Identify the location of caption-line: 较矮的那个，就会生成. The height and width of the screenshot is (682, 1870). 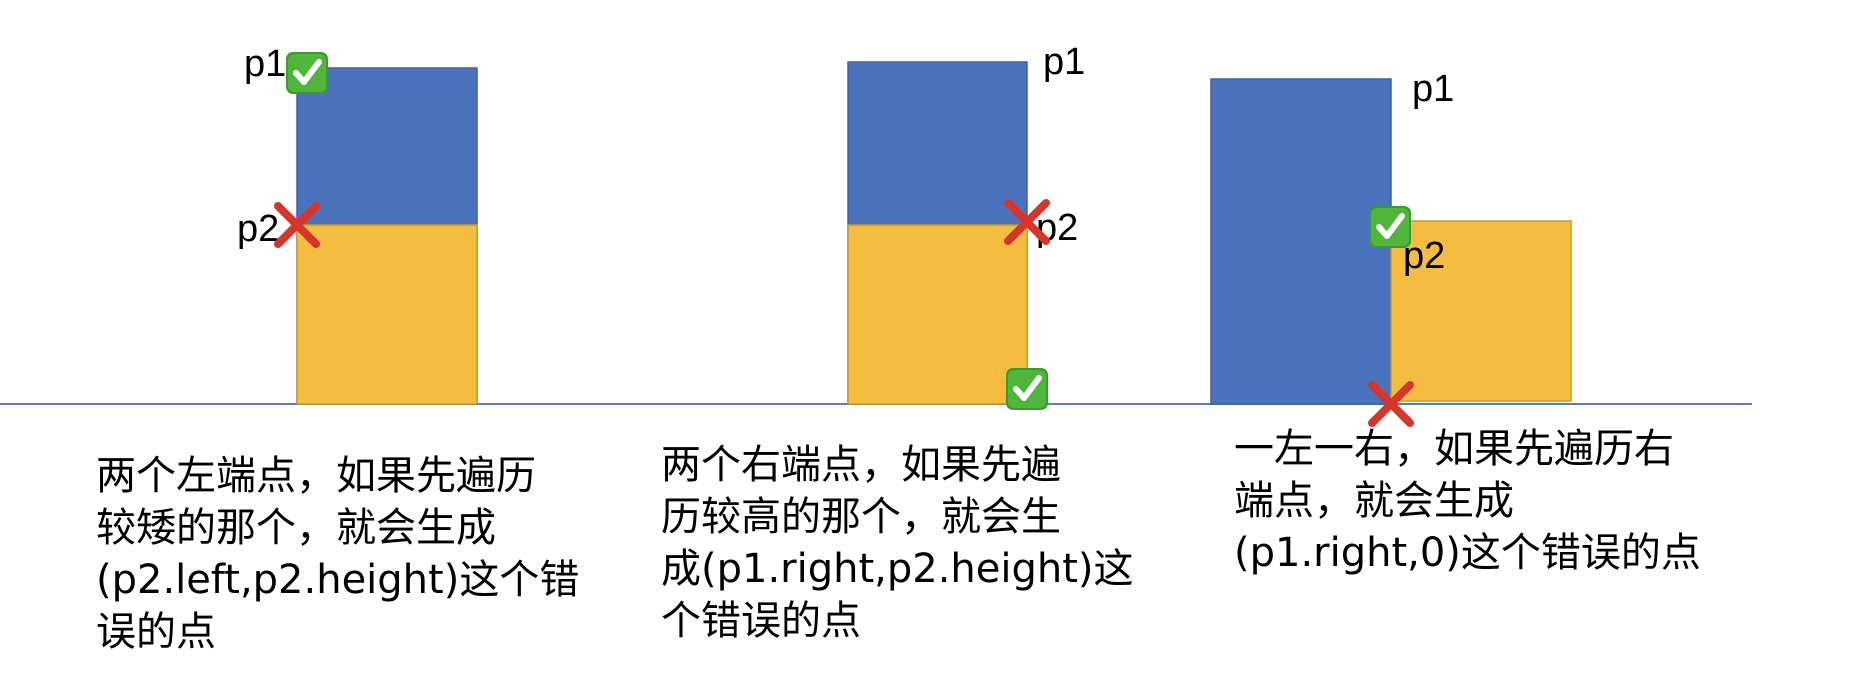
(296, 528).